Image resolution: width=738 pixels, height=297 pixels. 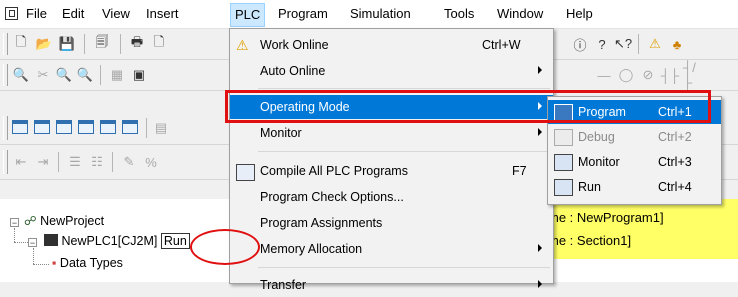 I want to click on print-preview-icon: 🗋, so click(x=159, y=43).